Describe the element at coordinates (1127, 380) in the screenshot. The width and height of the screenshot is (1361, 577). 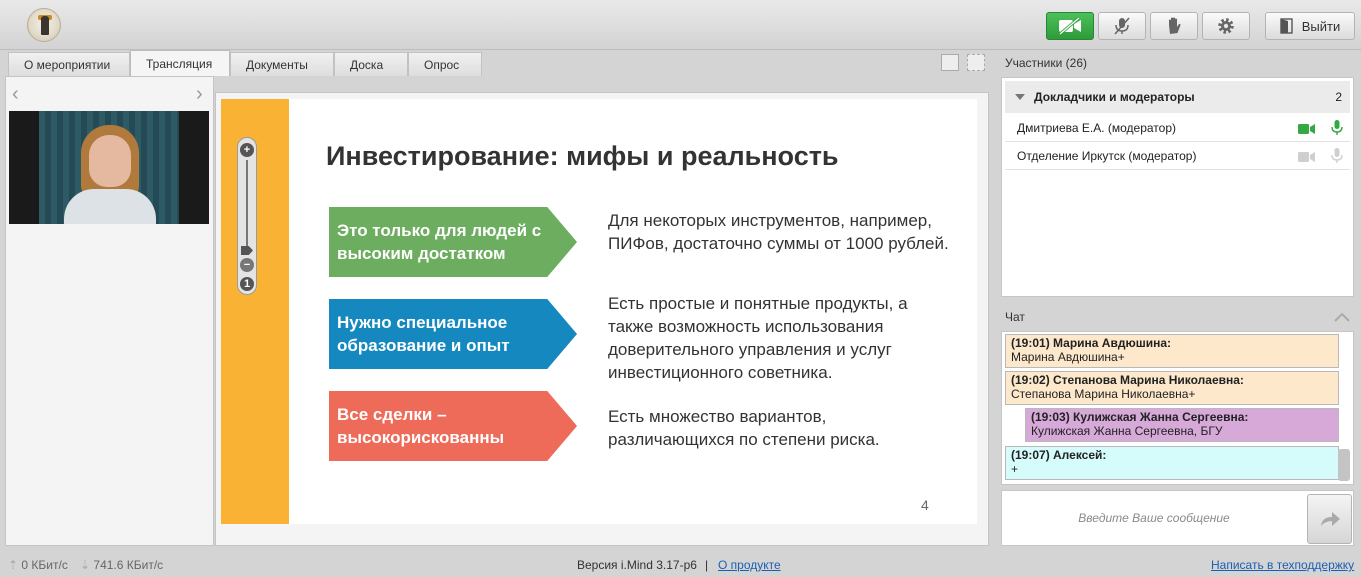
I see `chat-message-header: (19:02) Степанова Марина Николаевна:` at that location.